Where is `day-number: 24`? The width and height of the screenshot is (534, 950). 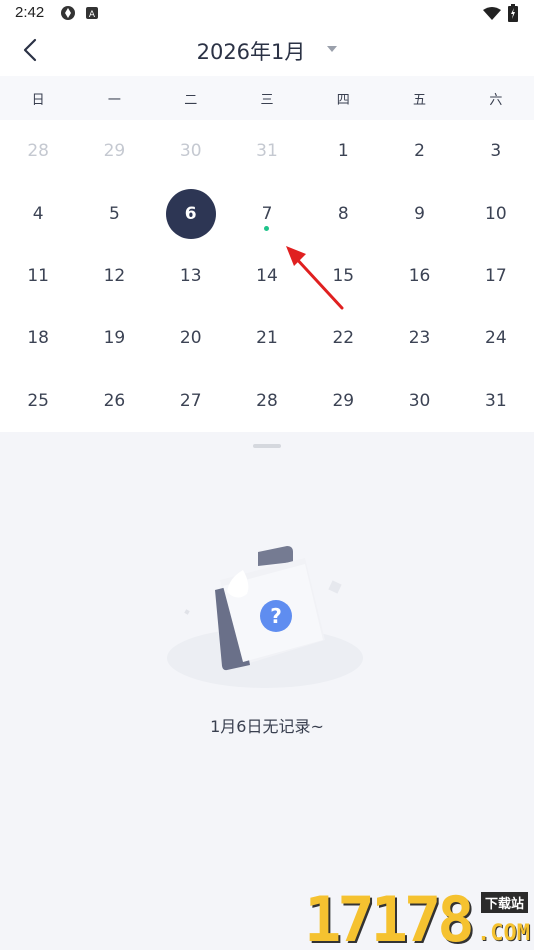
day-number: 24 is located at coordinates (496, 338).